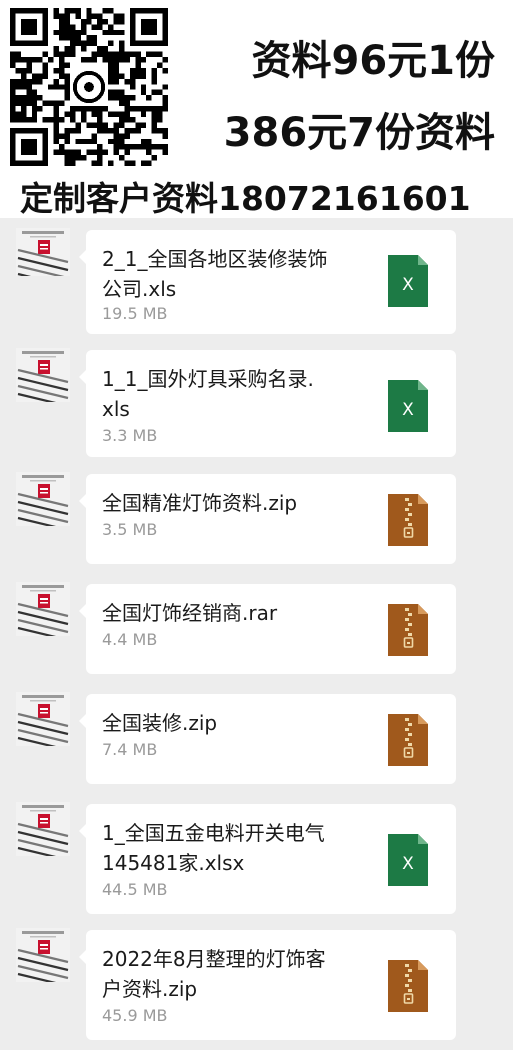 The image size is (513, 1050). What do you see at coordinates (190, 613) in the screenshot?
I see `file-name: 全国灯饰经销商.rar` at bounding box center [190, 613].